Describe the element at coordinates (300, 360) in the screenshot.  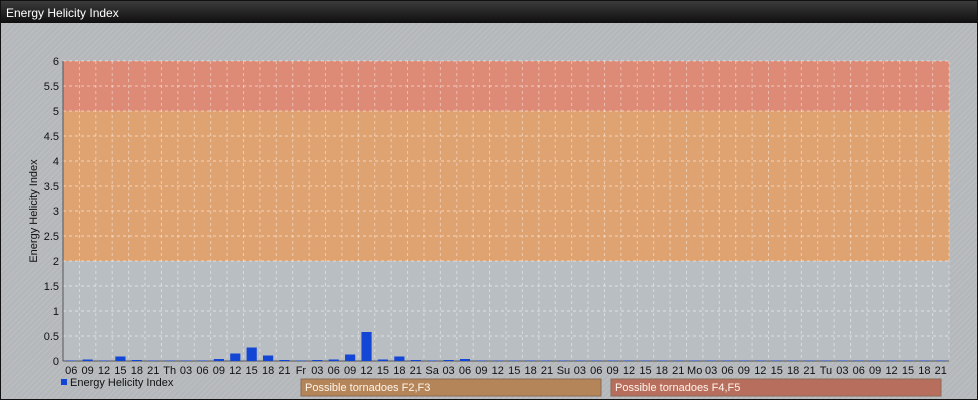
I see `bar-Fr` at that location.